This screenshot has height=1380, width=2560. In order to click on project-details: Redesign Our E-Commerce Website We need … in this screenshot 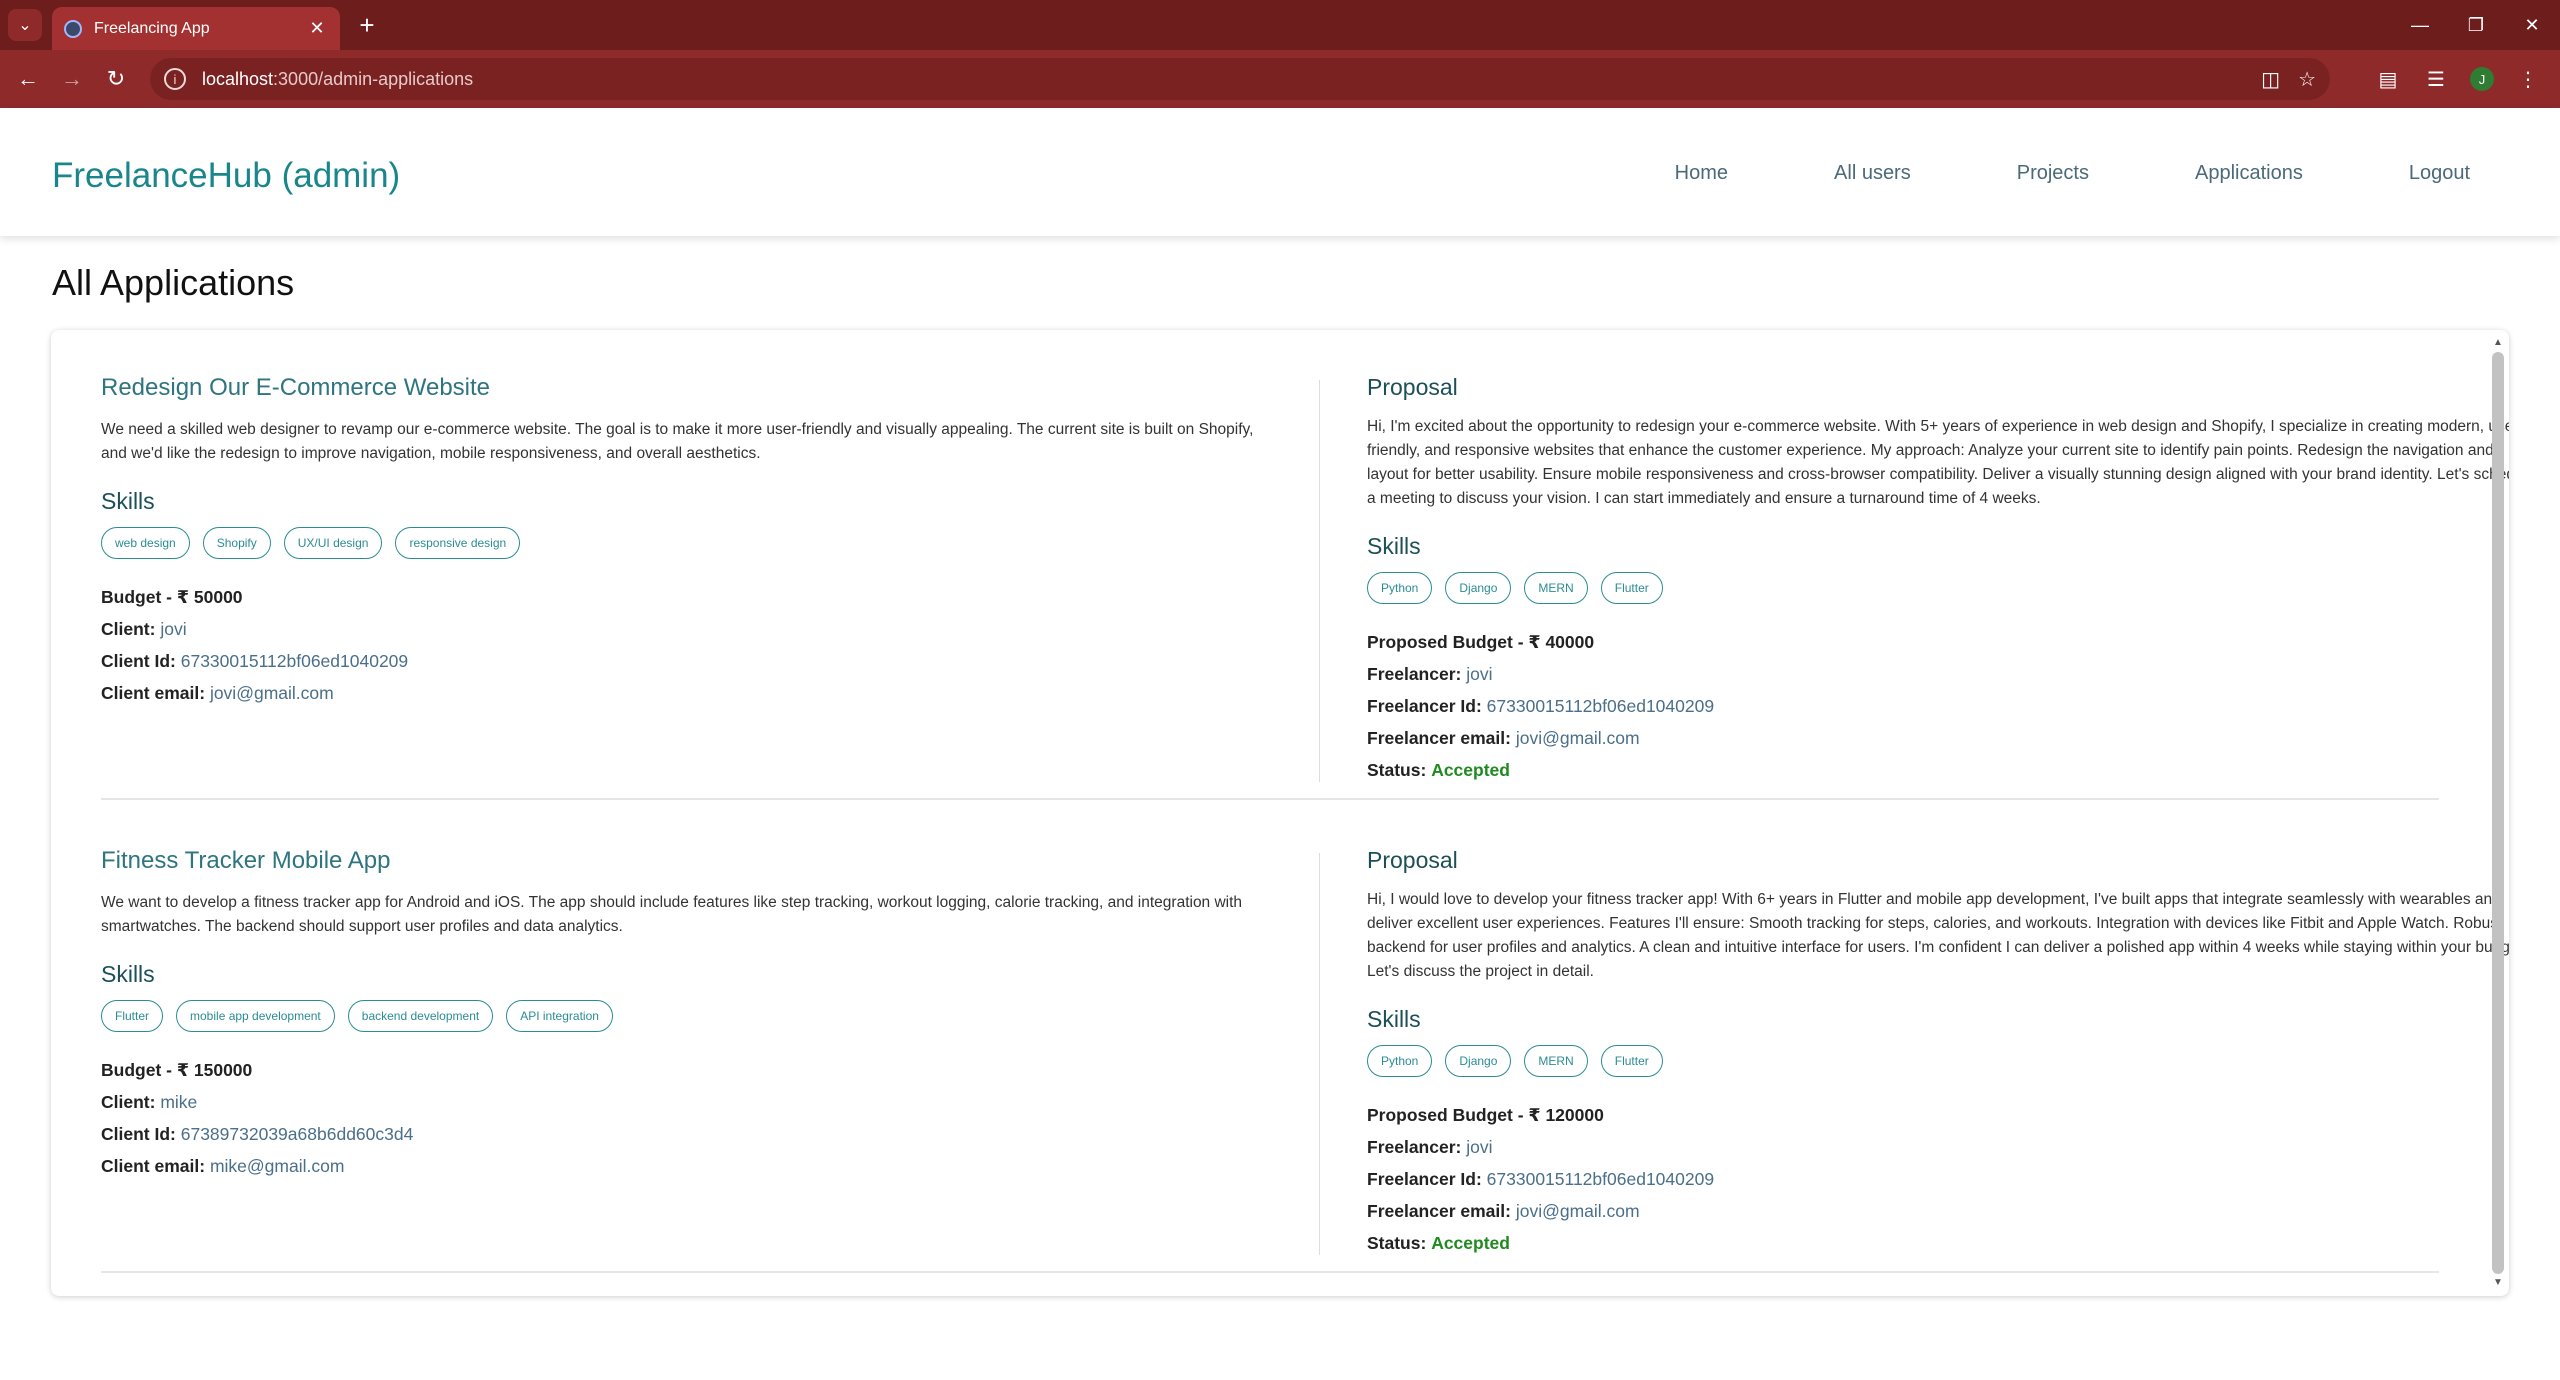, I will do `click(681, 541)`.